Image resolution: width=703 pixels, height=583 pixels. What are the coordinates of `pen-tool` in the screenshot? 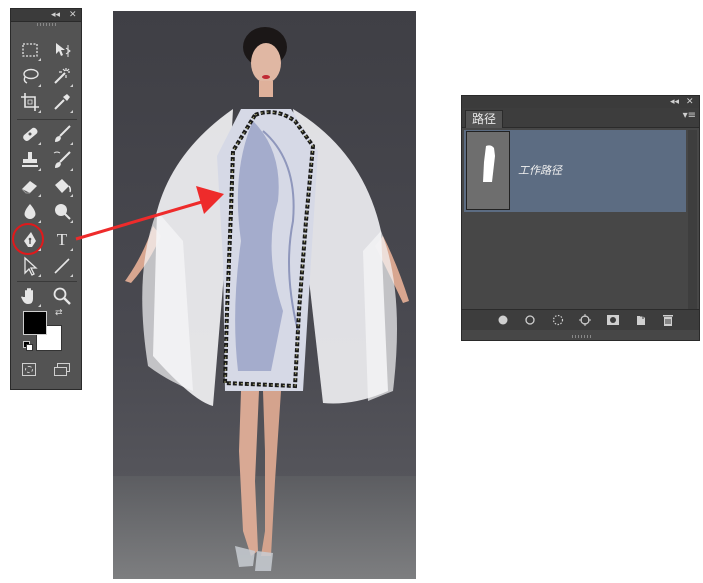 It's located at (30, 240).